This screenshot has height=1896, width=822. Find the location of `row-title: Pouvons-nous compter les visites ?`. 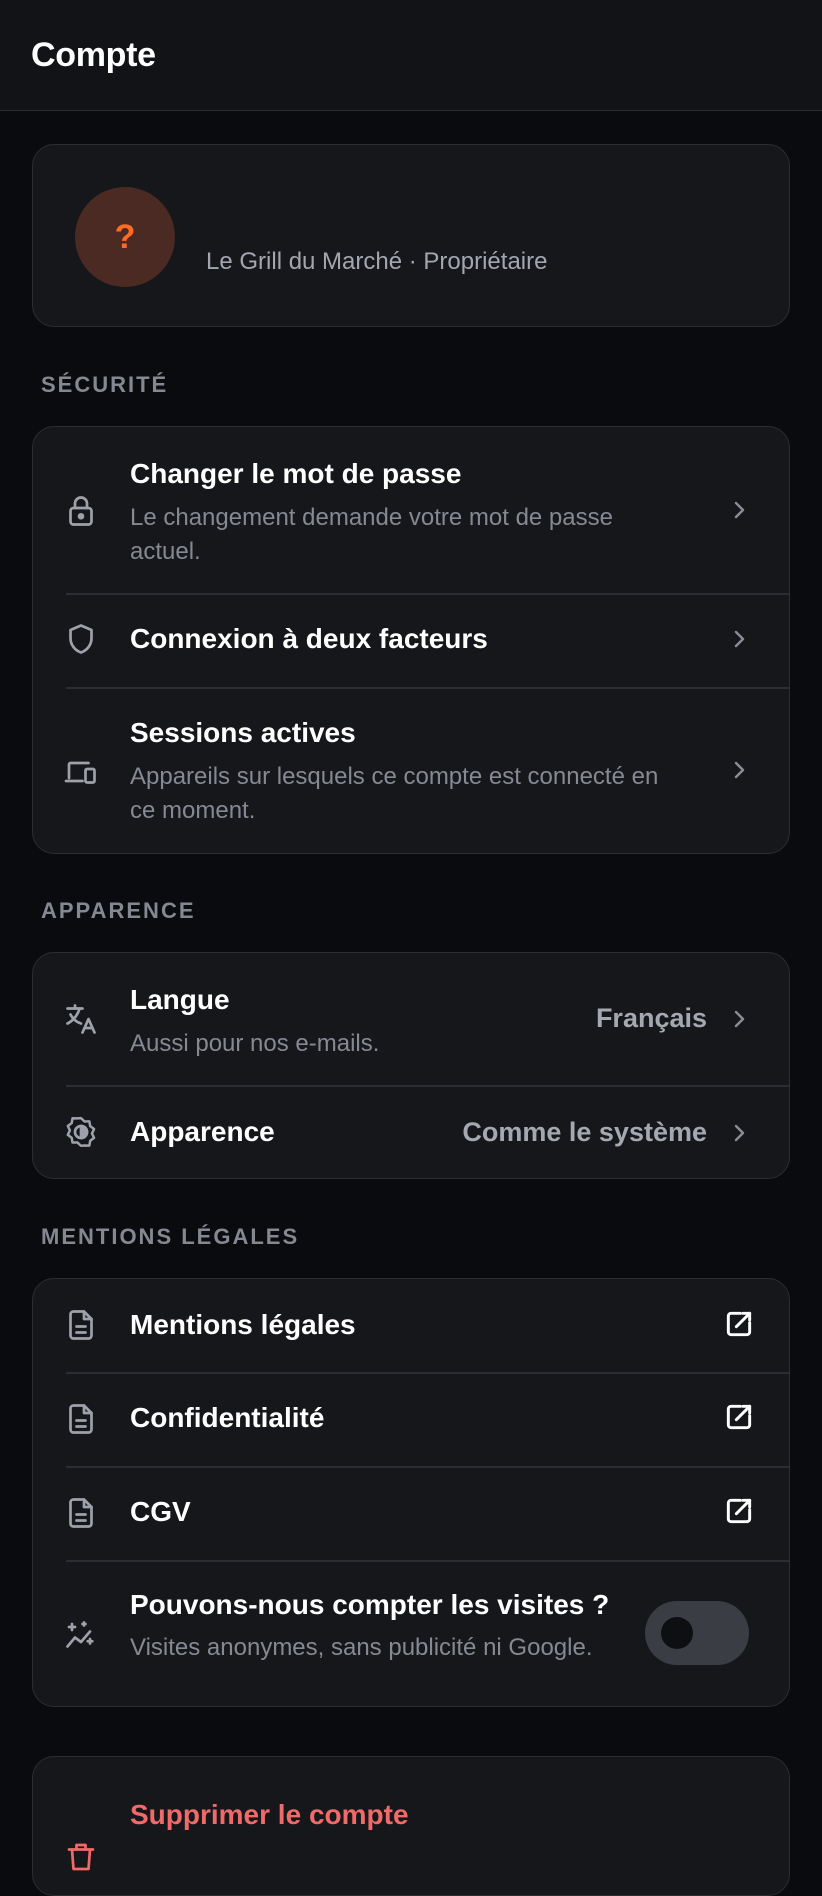

row-title: Pouvons-nous compter les visites ? is located at coordinates (370, 1604).